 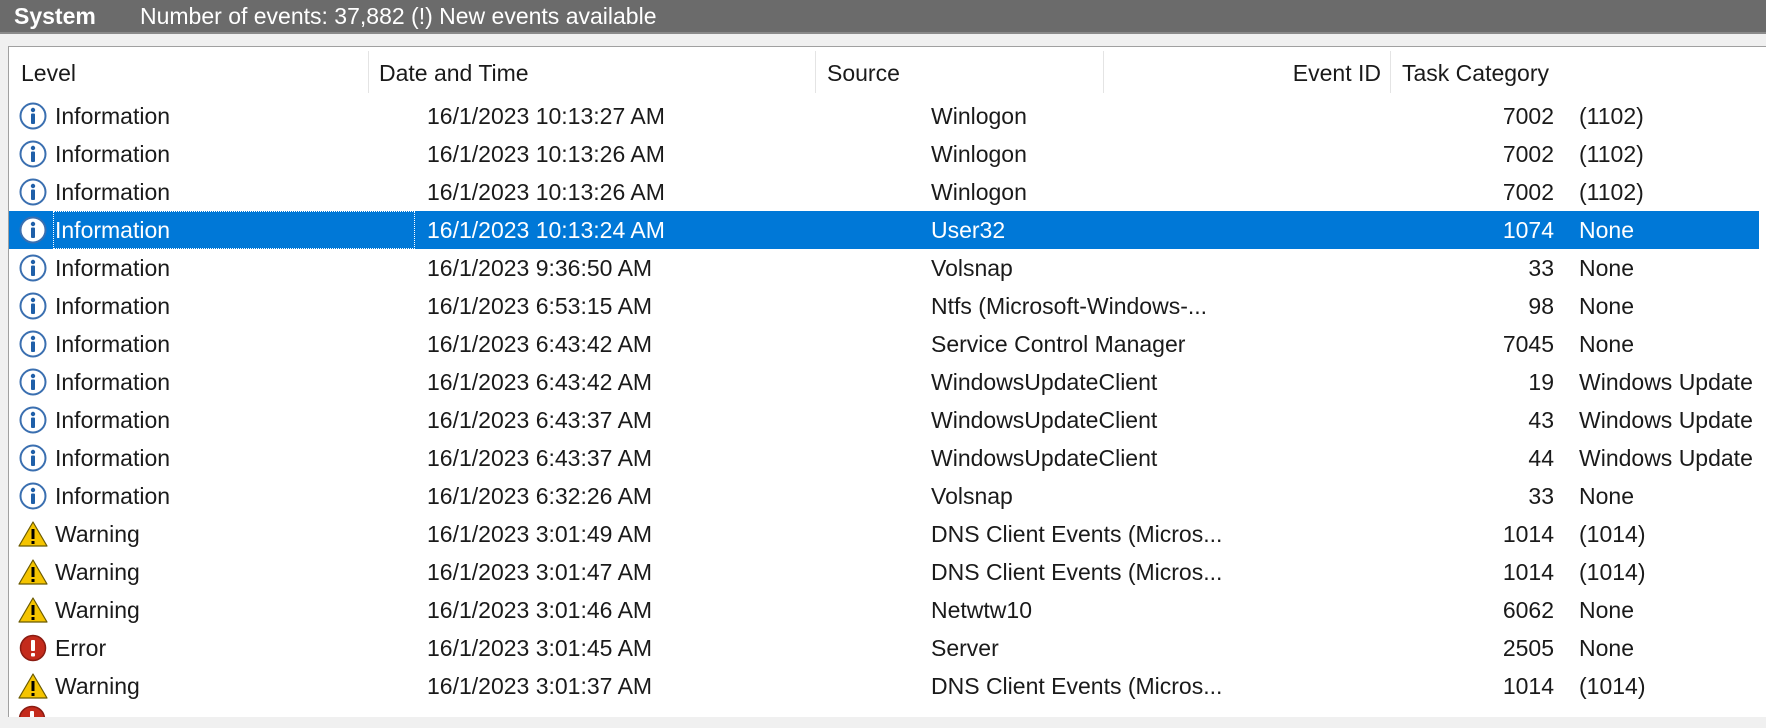 I want to click on event-level: Error, so click(x=81, y=648).